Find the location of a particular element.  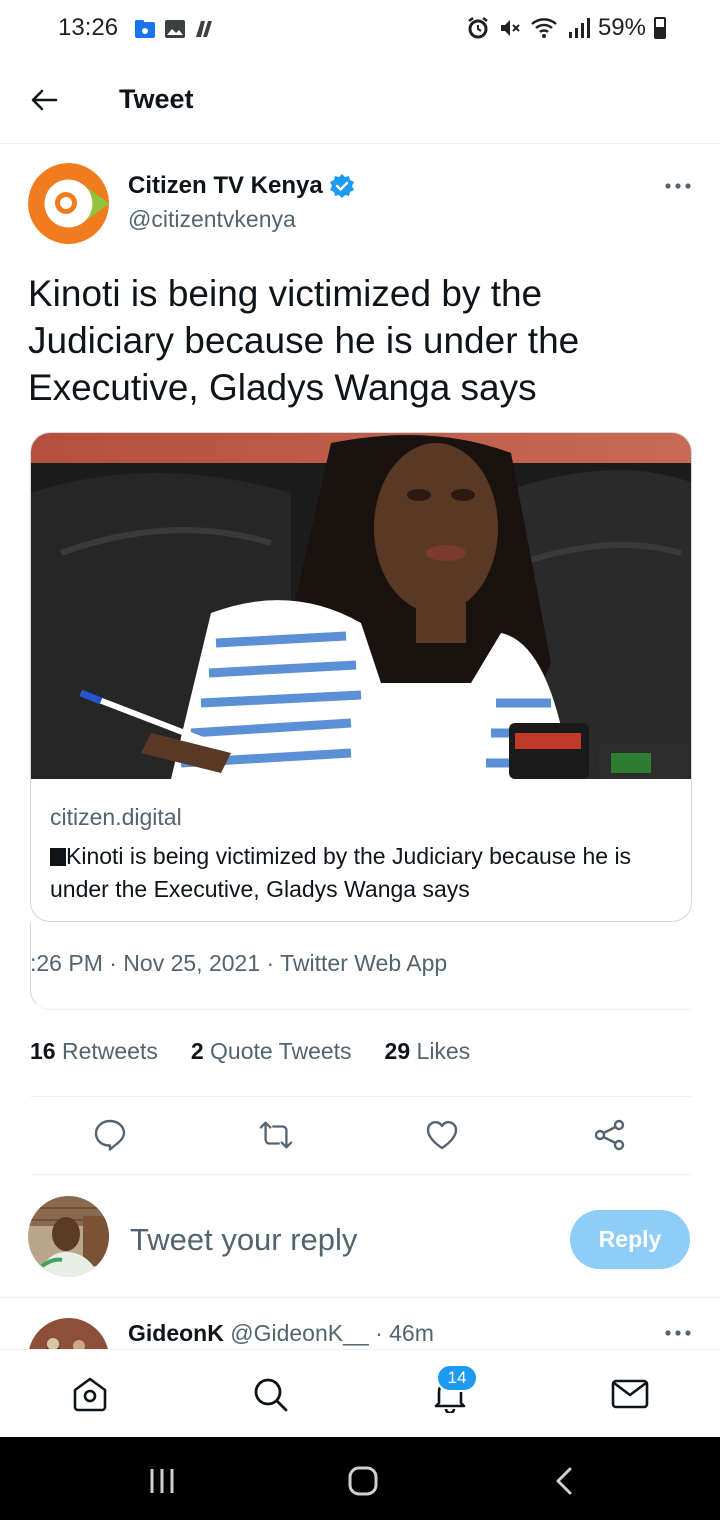

quotes-label: Quote Tweets is located at coordinates (281, 1051).